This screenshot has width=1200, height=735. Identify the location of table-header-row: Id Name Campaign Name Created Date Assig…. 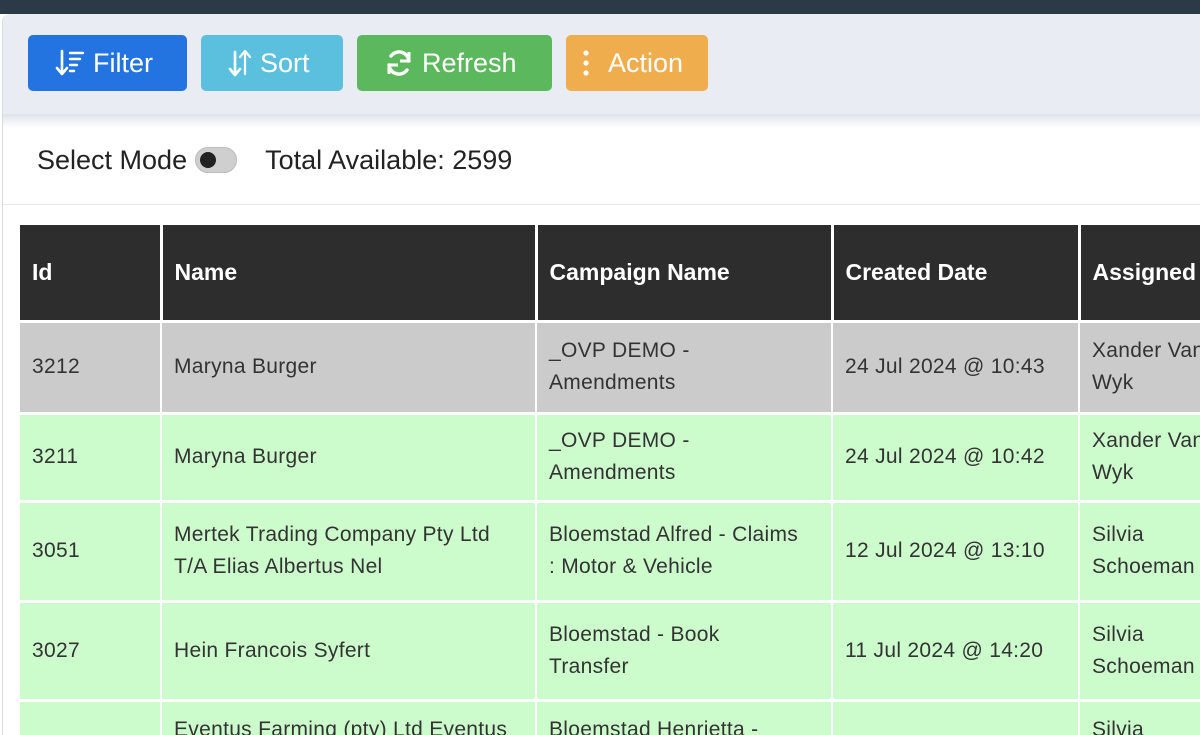
(610, 273).